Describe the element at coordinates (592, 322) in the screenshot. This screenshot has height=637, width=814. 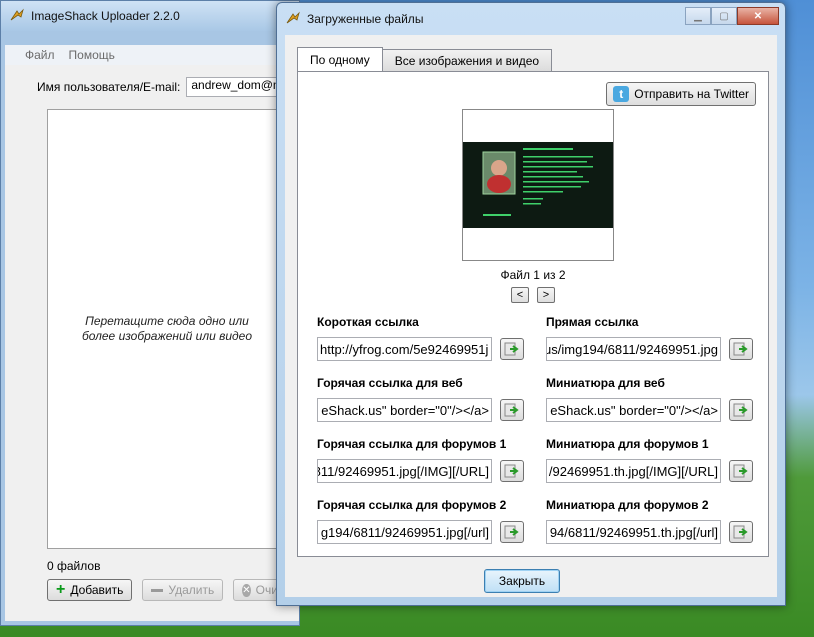
I see `direct-link-label: Прямая ссылка` at that location.